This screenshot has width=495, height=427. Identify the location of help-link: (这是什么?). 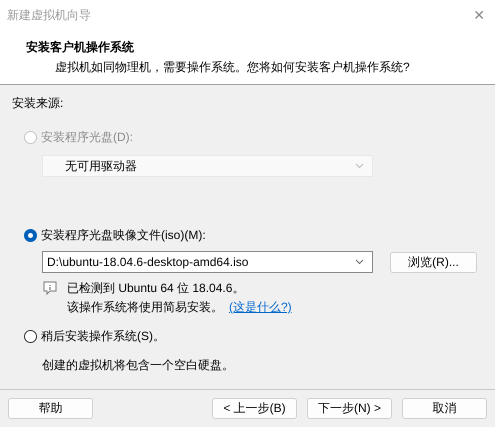
(260, 307).